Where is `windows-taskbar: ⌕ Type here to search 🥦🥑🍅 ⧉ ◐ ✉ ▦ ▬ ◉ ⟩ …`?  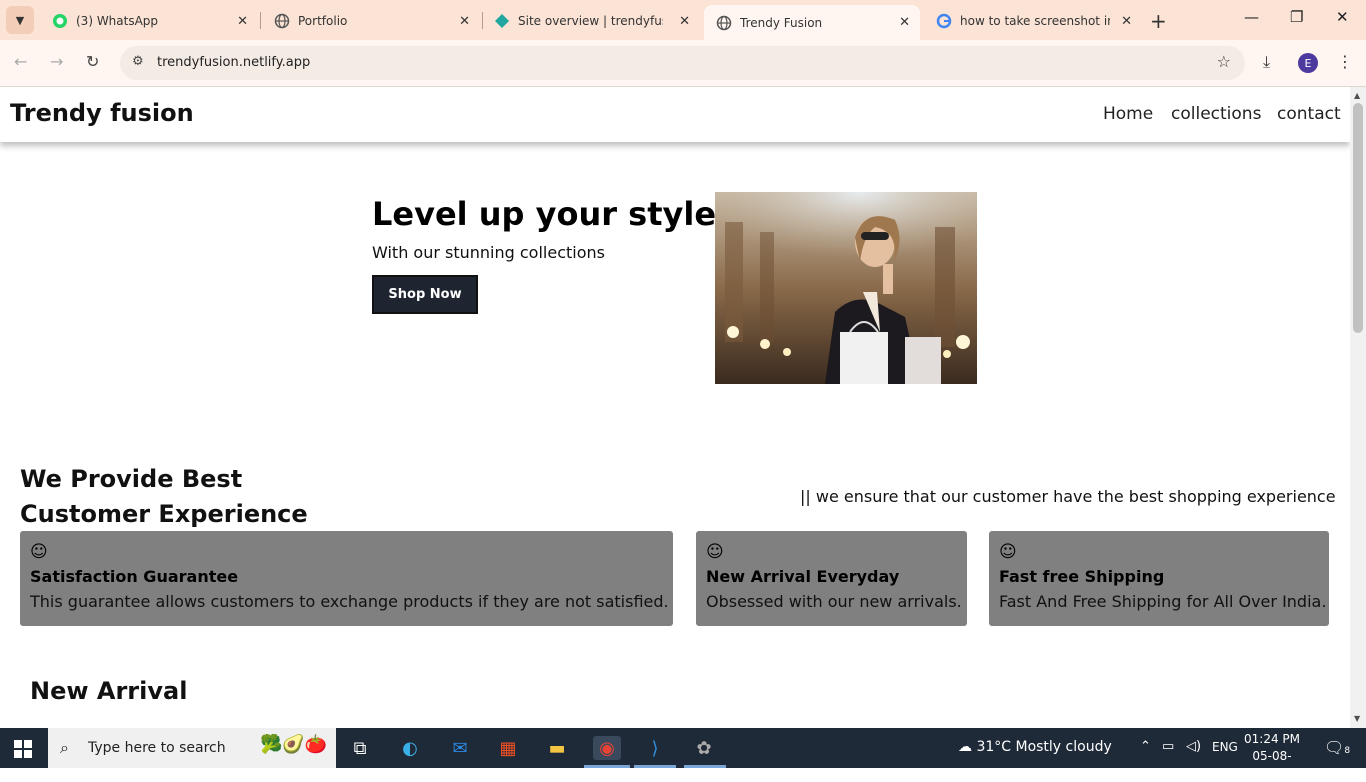
windows-taskbar: ⌕ Type here to search 🥦🥑🍅 ⧉ ◐ ✉ ▦ ▬ ◉ ⟩ … is located at coordinates (683, 754).